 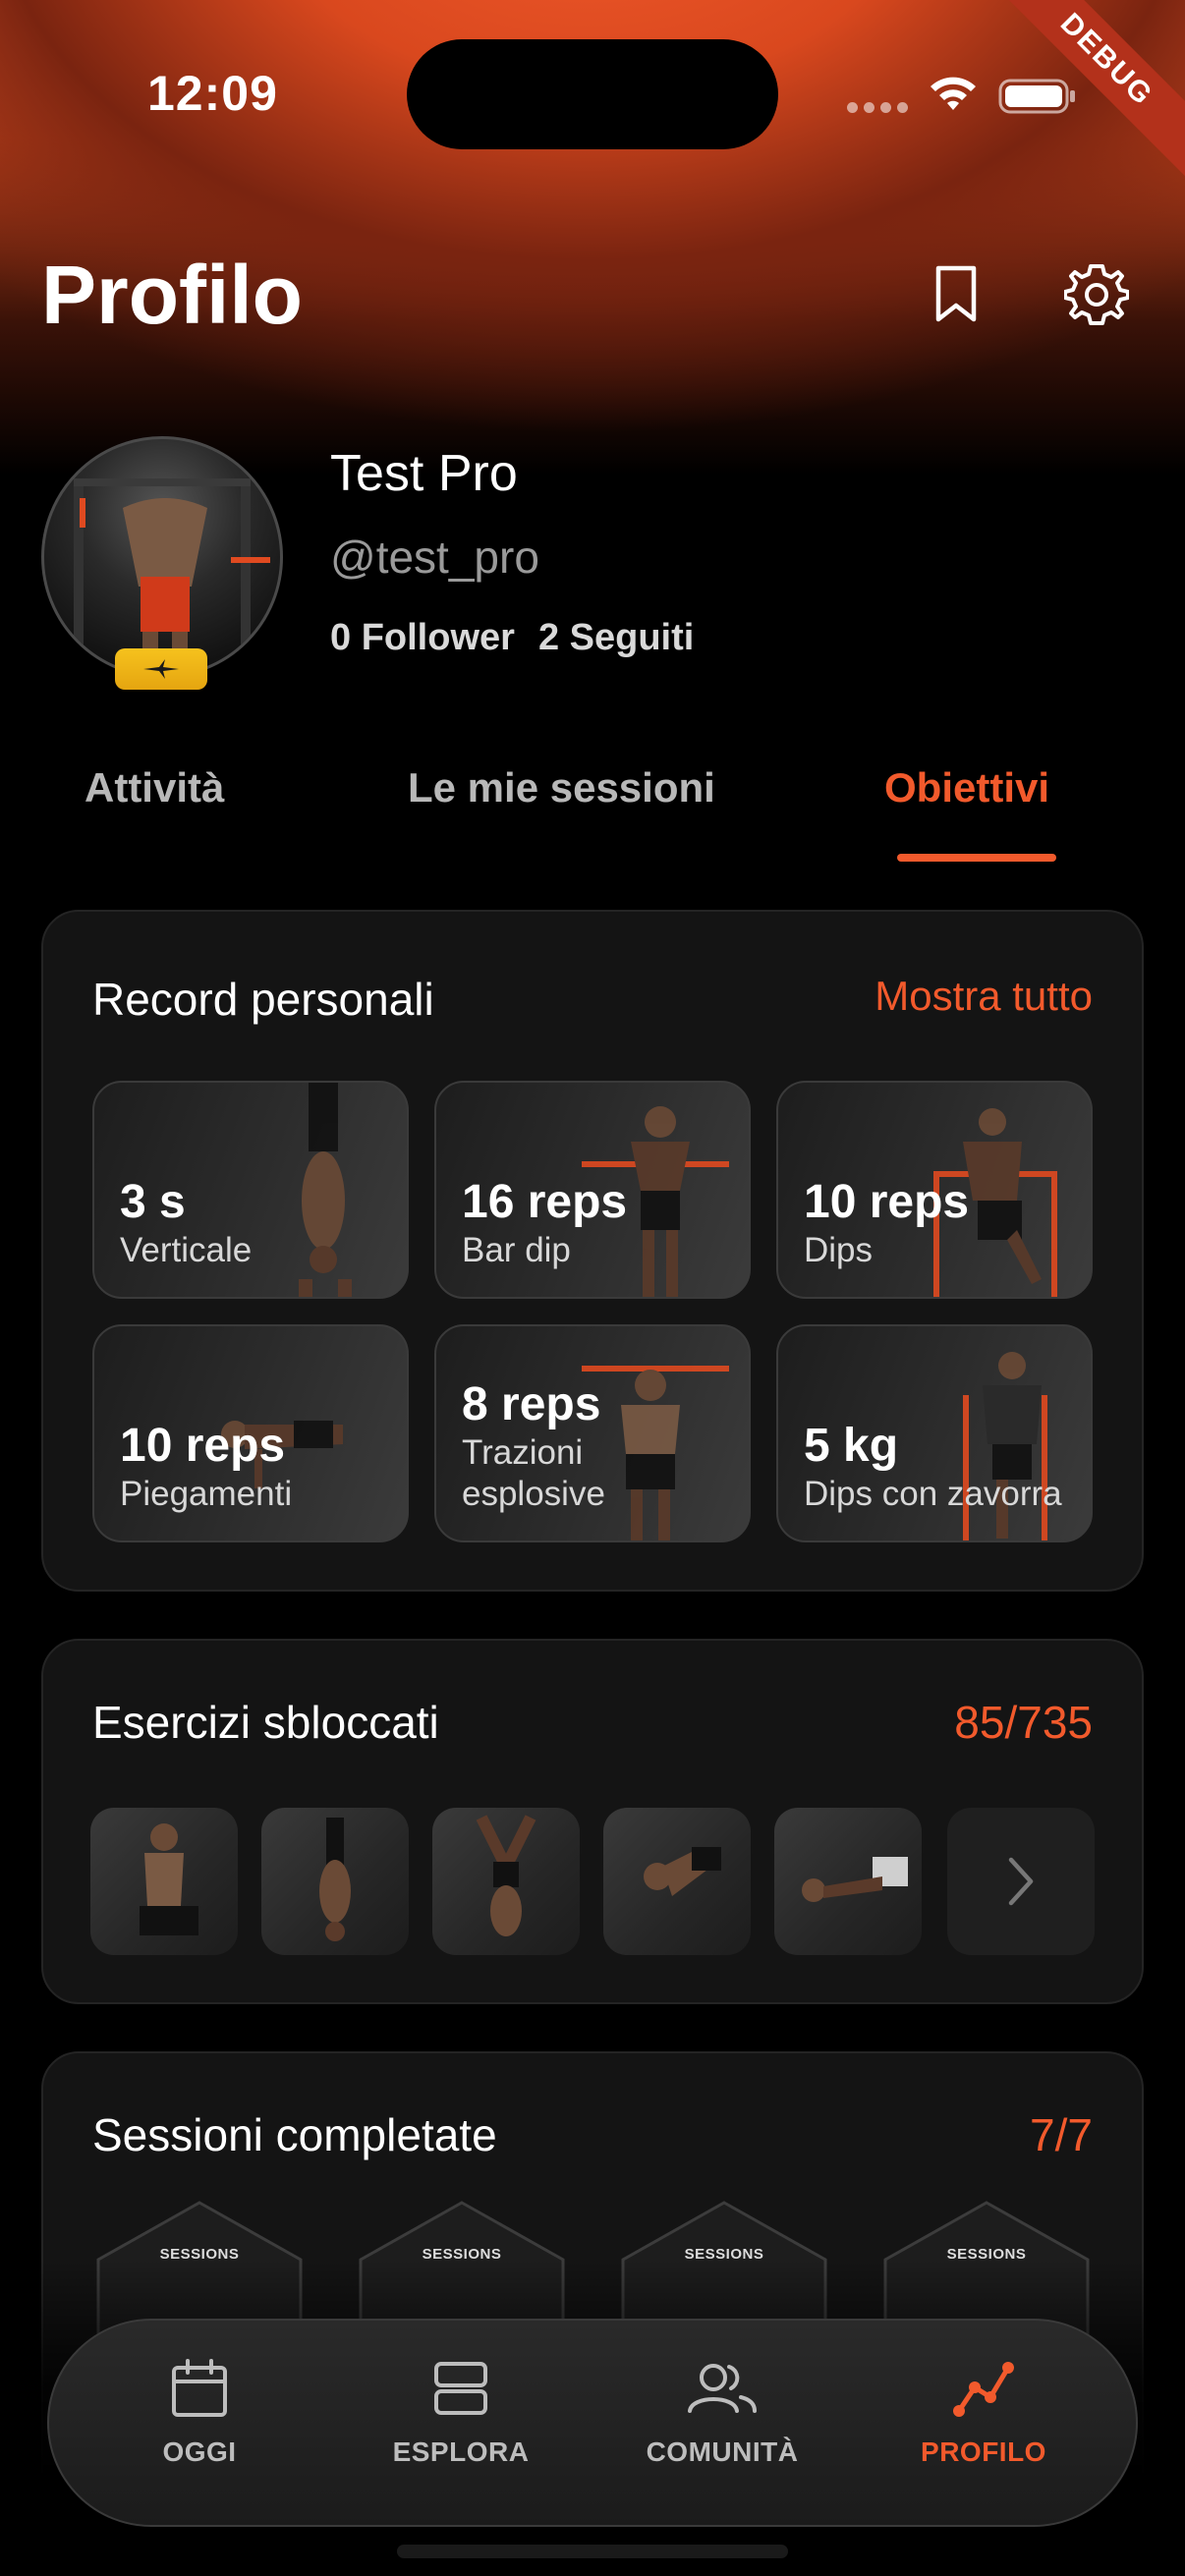 What do you see at coordinates (186, 1250) in the screenshot?
I see `record-label: Verticale` at bounding box center [186, 1250].